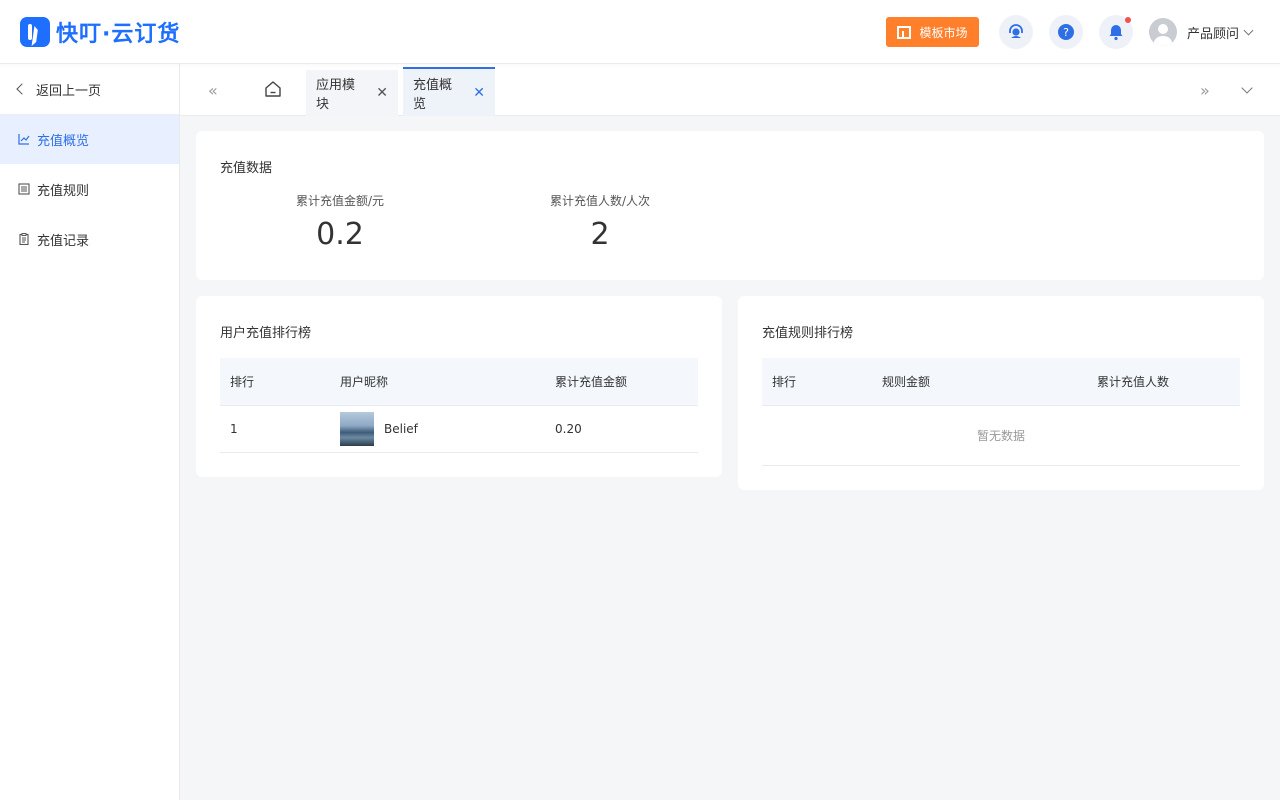 This screenshot has height=800, width=1280. Describe the element at coordinates (246, 168) in the screenshot. I see `card-title: 充值数据` at that location.